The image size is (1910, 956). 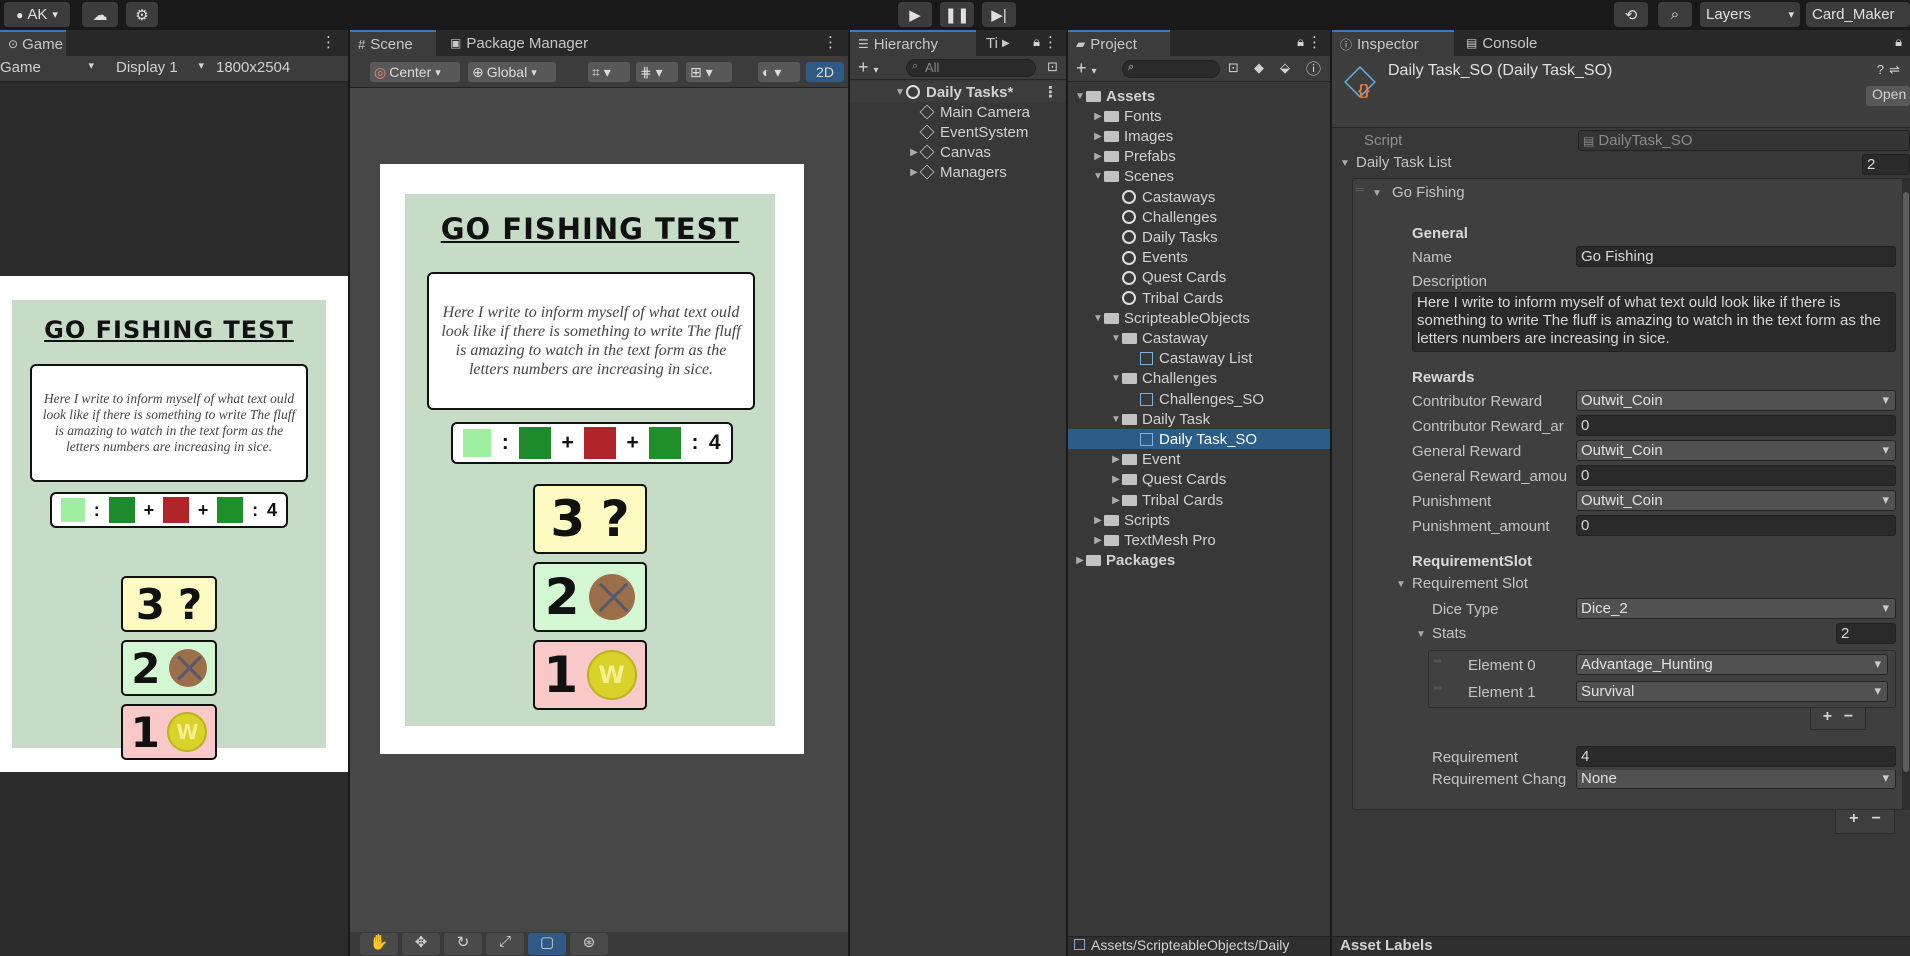 What do you see at coordinates (1199, 379) in the screenshot?
I see `project-item: ▼ Challenges` at bounding box center [1199, 379].